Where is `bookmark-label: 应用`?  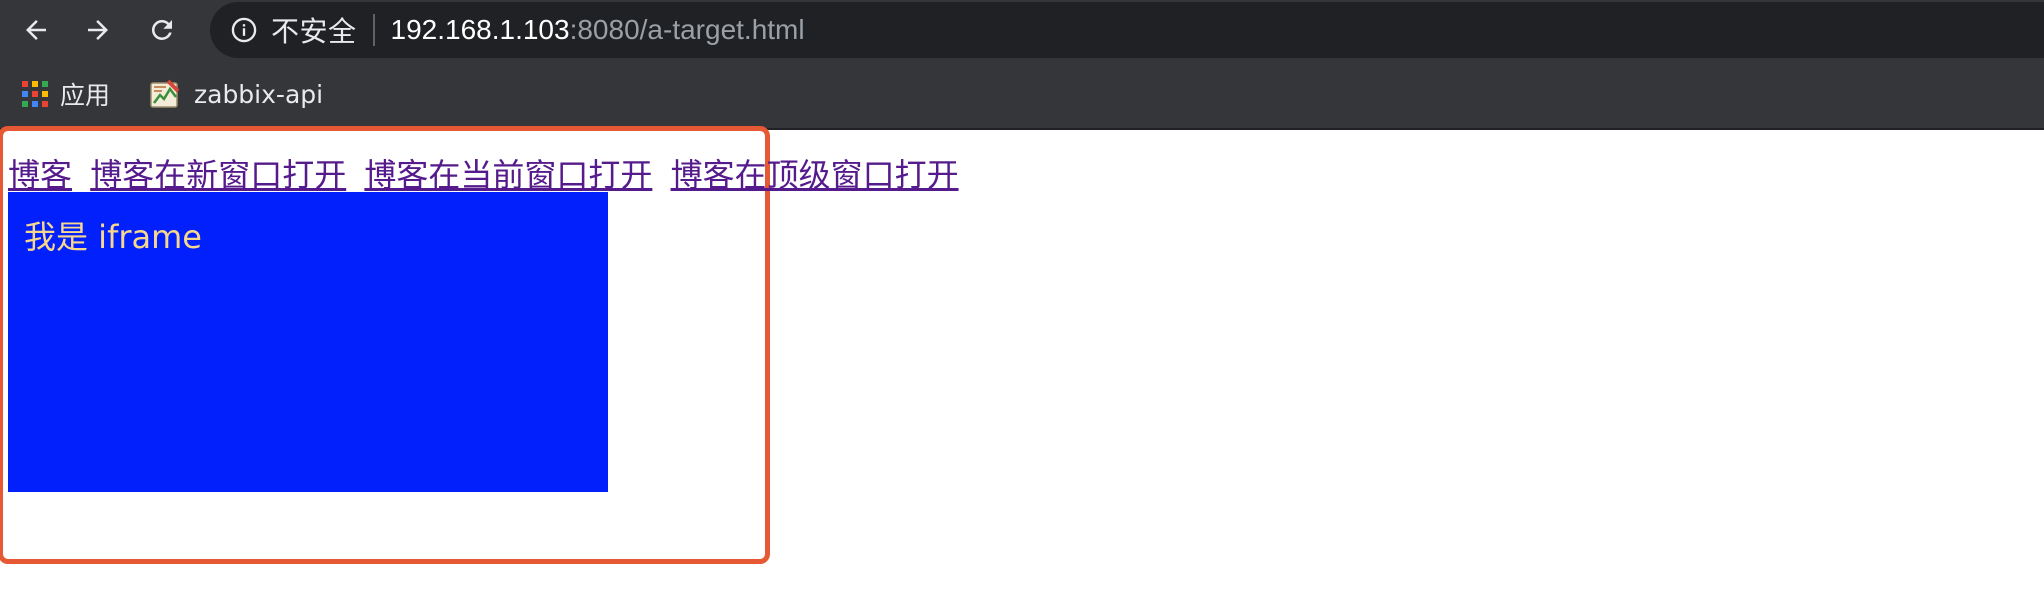 bookmark-label: 应用 is located at coordinates (85, 95).